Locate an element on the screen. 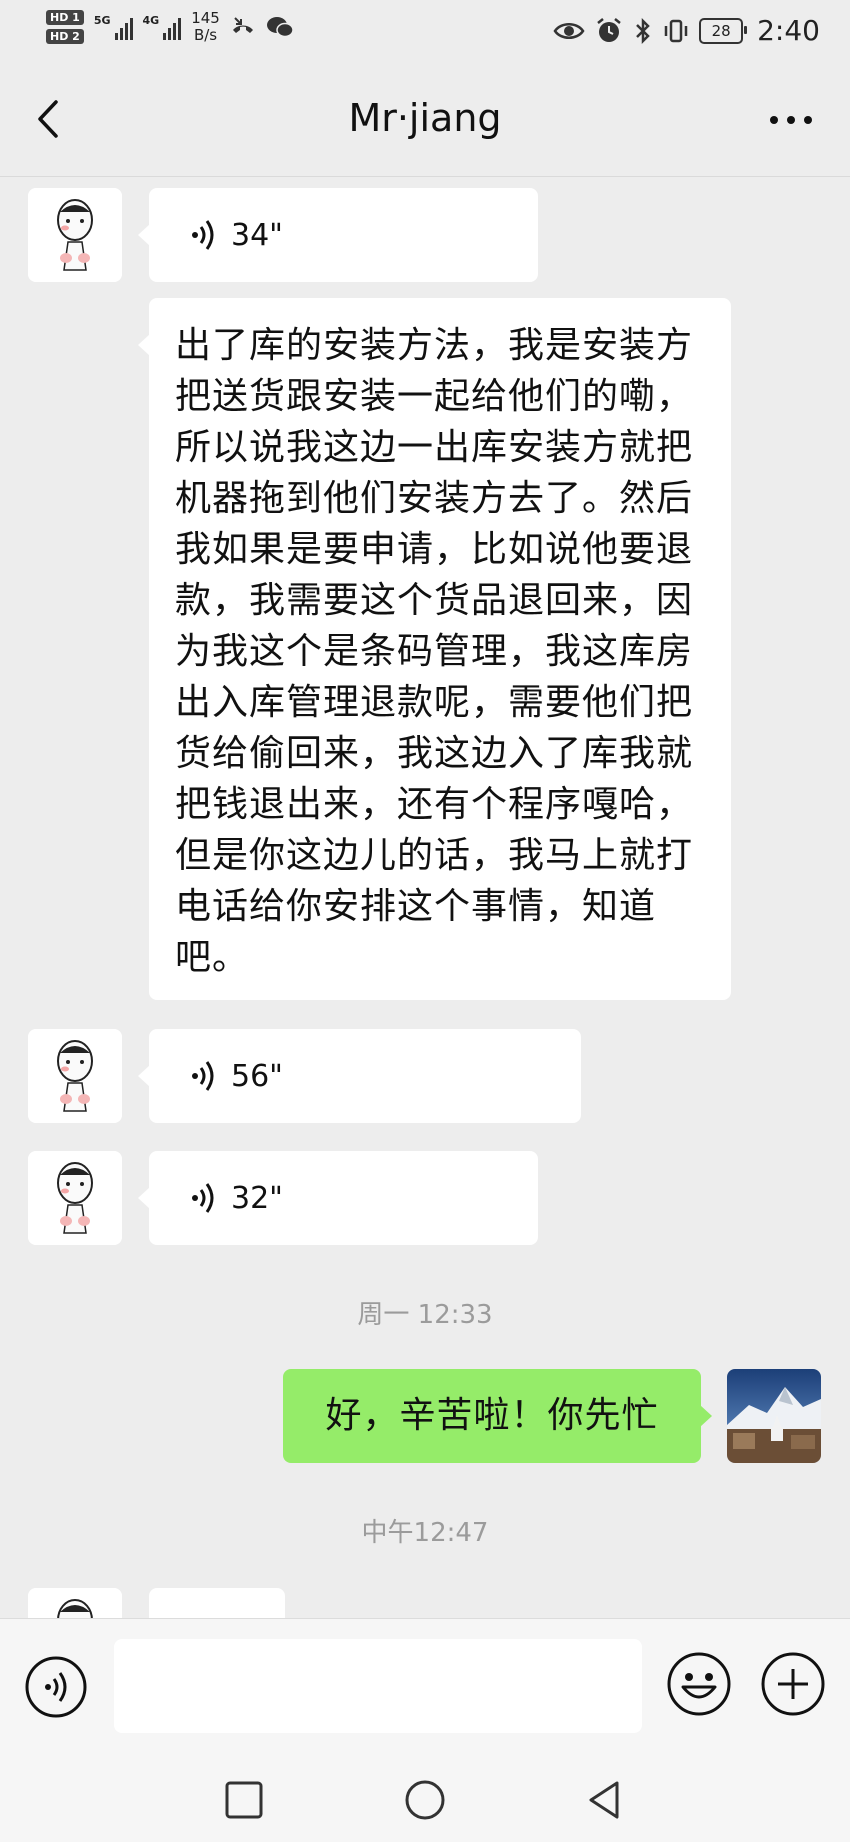 The height and width of the screenshot is (1842, 850). avatar-mountain-image is located at coordinates (774, 1416).